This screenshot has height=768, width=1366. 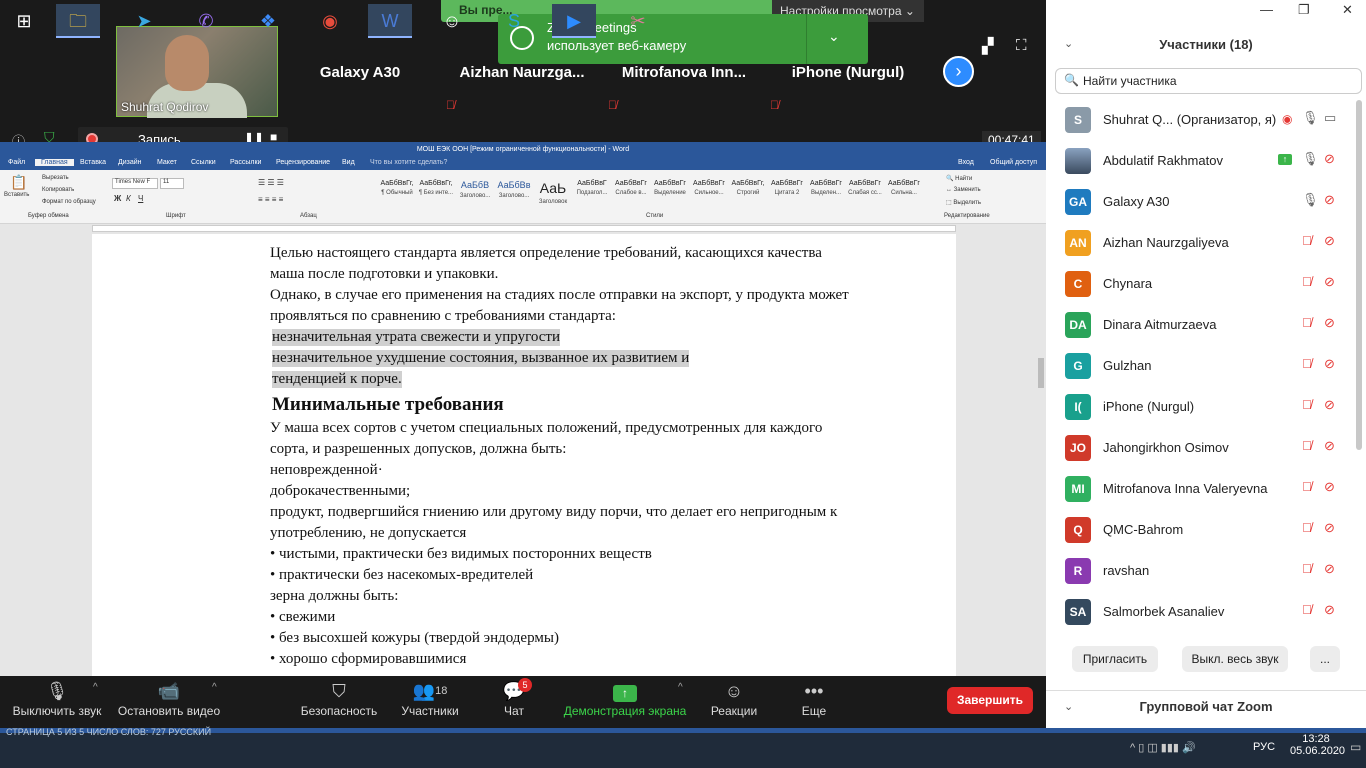 I want to click on invite-button: Пригласить, so click(x=1115, y=659).